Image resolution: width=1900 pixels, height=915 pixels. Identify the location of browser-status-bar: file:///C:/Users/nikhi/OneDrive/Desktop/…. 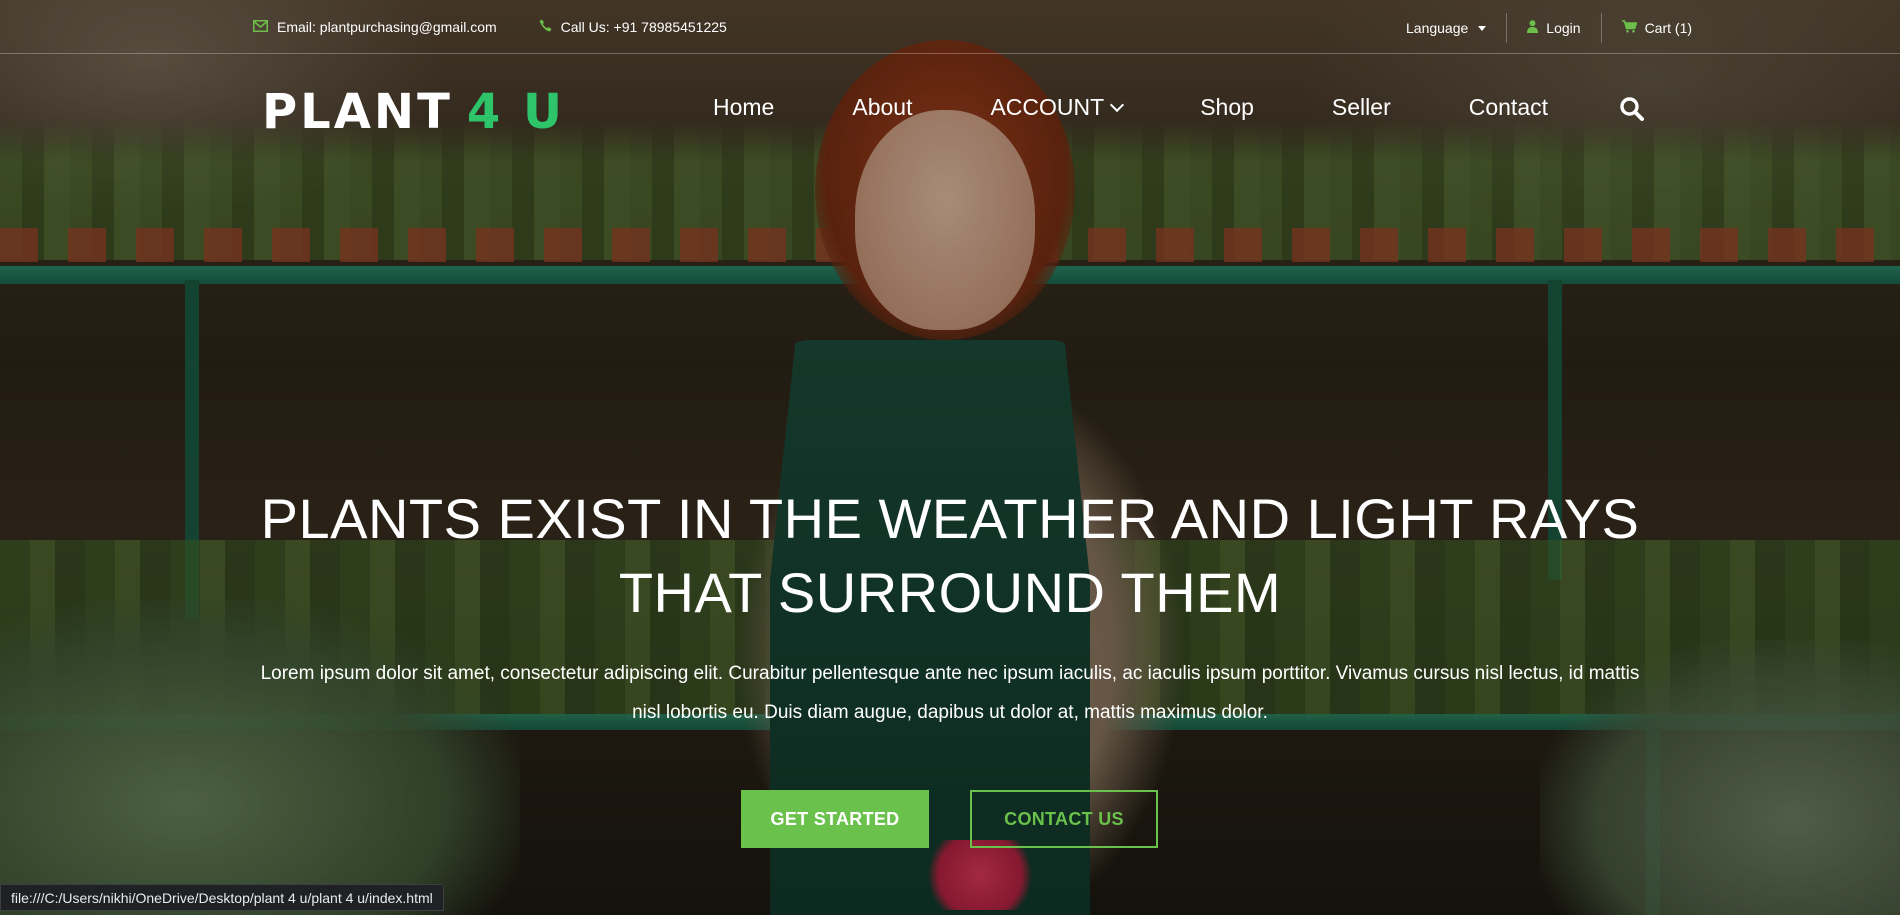
(222, 897).